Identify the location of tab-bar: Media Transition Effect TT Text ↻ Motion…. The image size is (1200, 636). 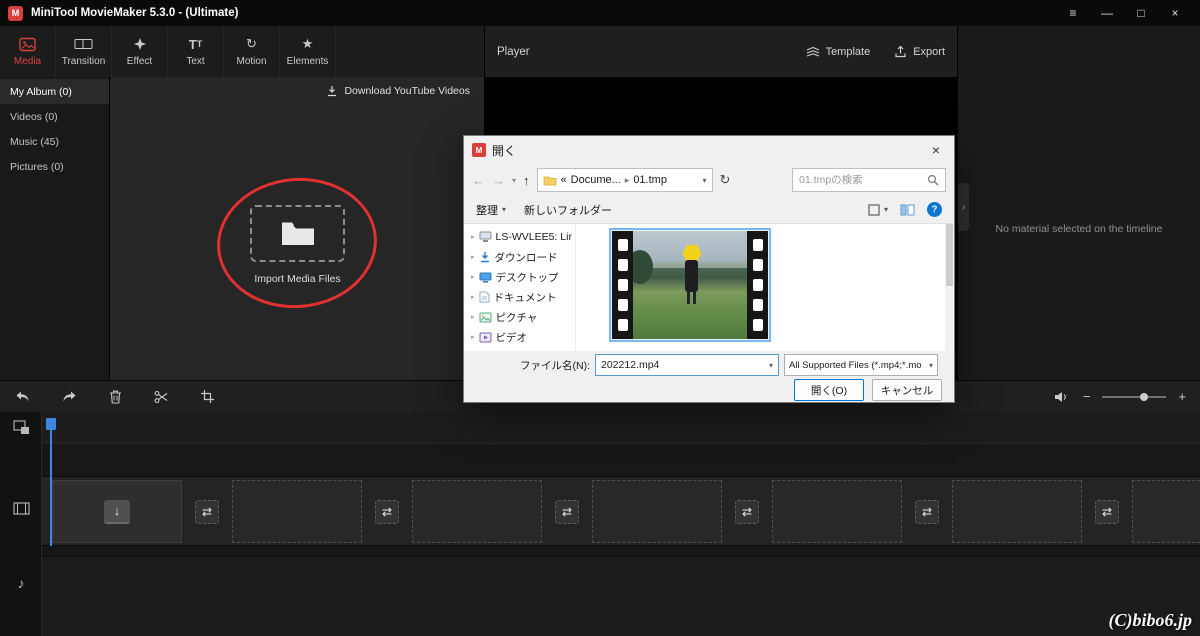
(242, 51).